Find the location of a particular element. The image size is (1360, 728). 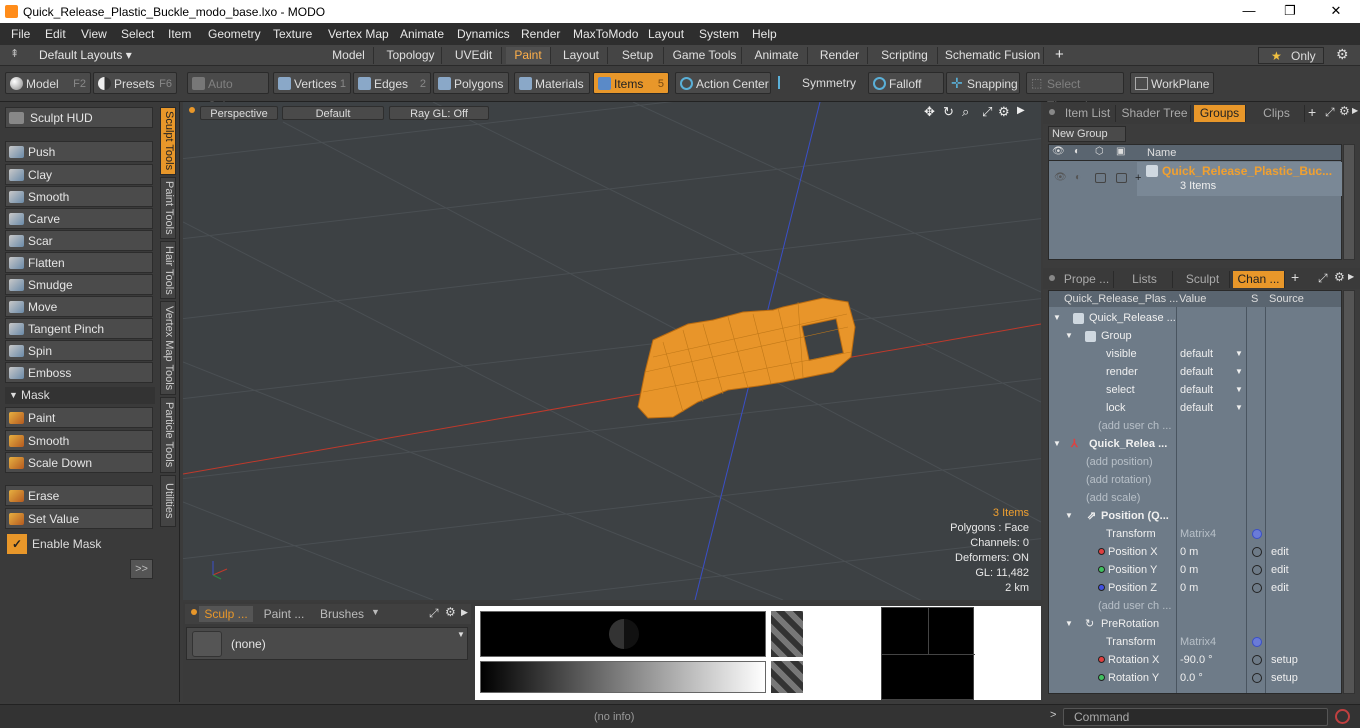

tool-scar: Scar is located at coordinates (79, 240).